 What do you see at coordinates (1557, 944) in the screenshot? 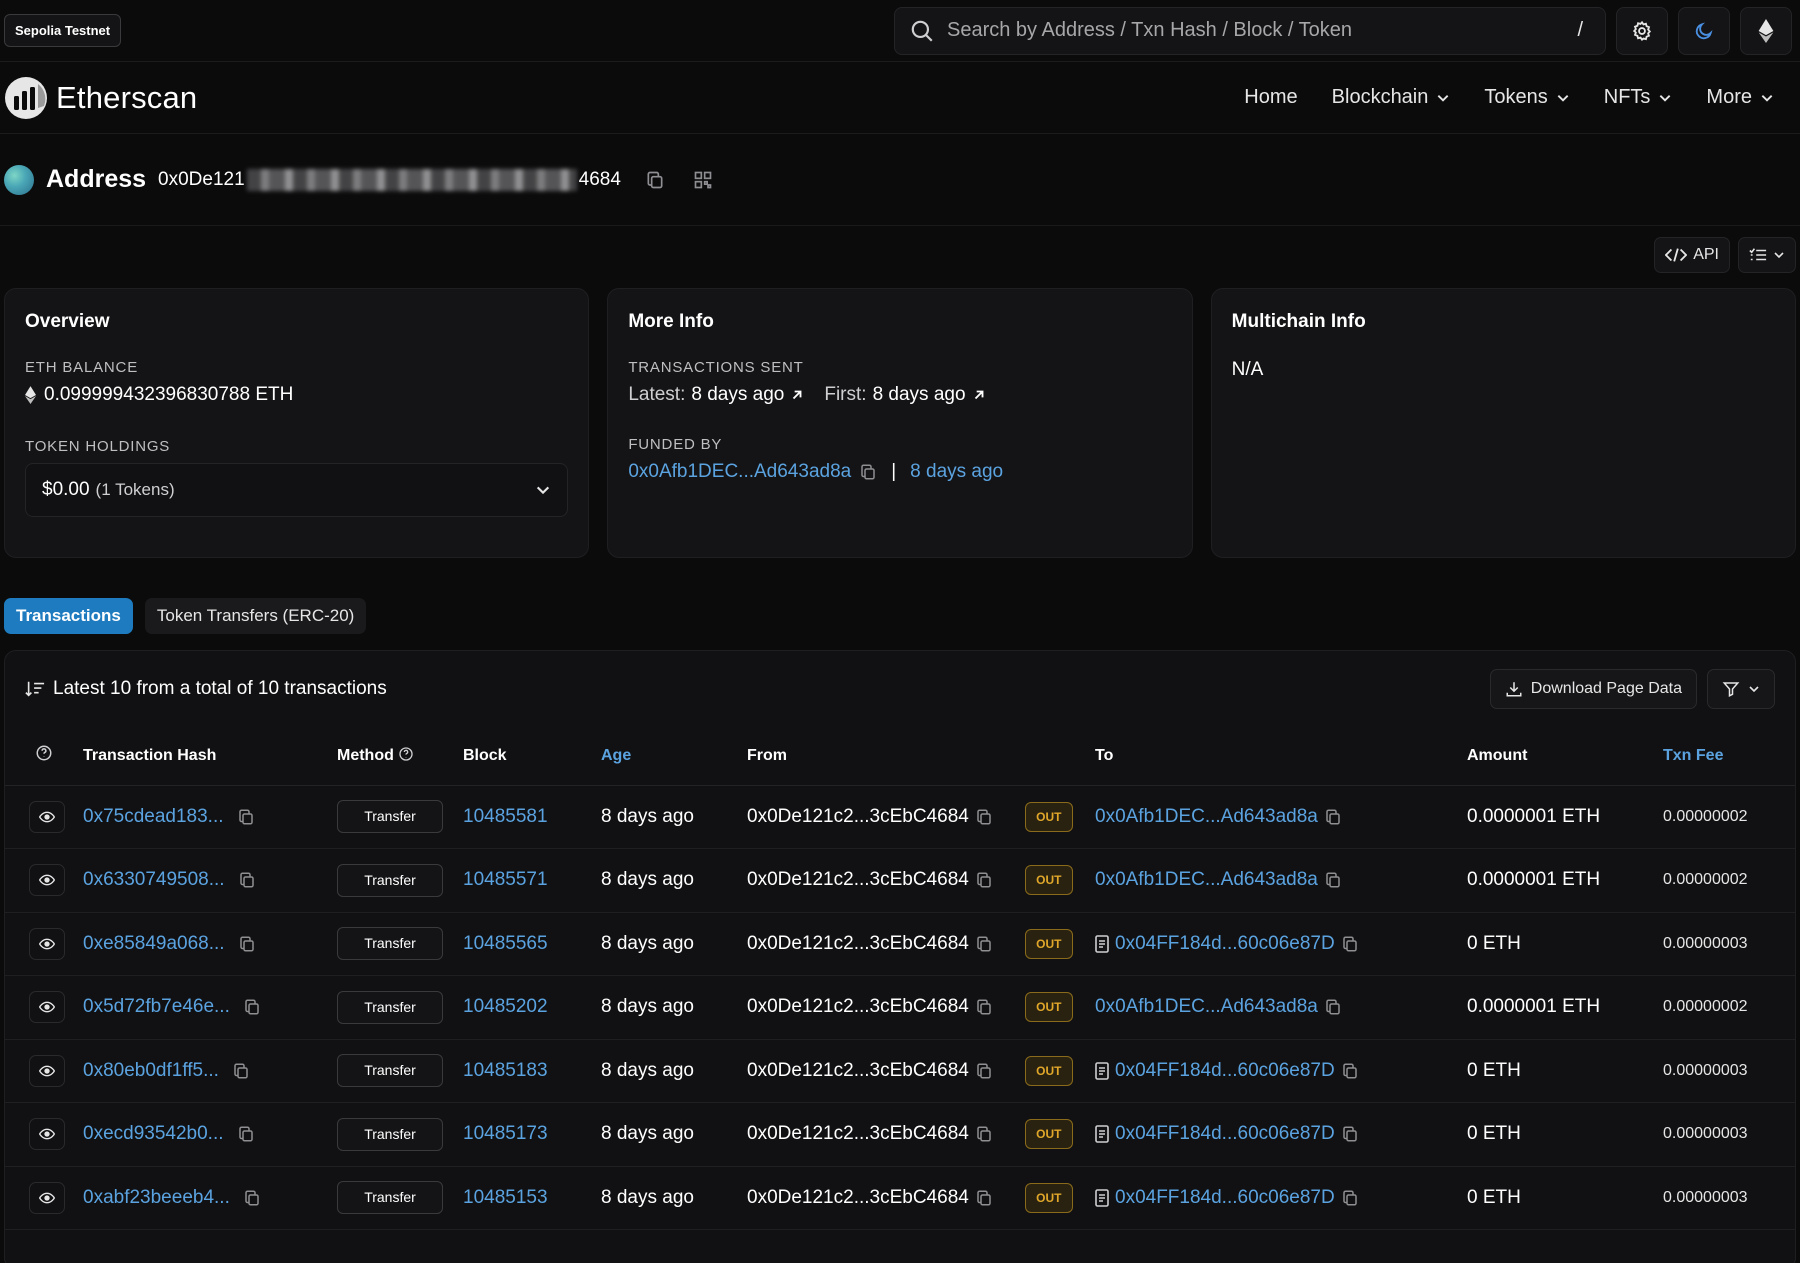
I see `amount-cell: 0 ETH` at bounding box center [1557, 944].